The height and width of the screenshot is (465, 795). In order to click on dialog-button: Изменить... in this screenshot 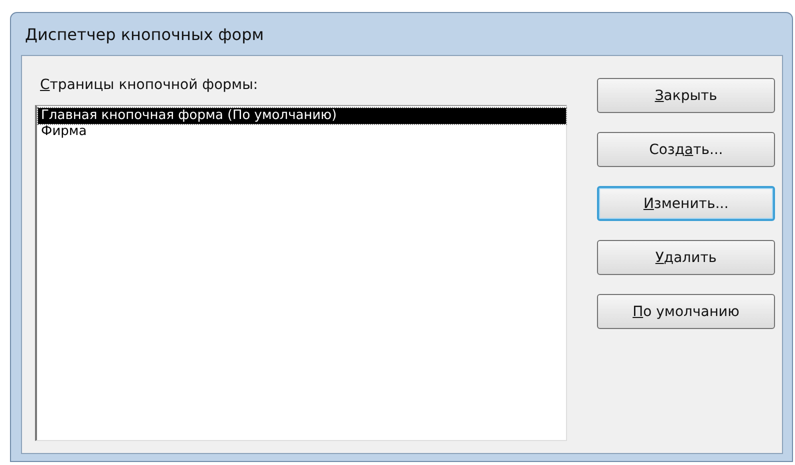, I will do `click(686, 203)`.